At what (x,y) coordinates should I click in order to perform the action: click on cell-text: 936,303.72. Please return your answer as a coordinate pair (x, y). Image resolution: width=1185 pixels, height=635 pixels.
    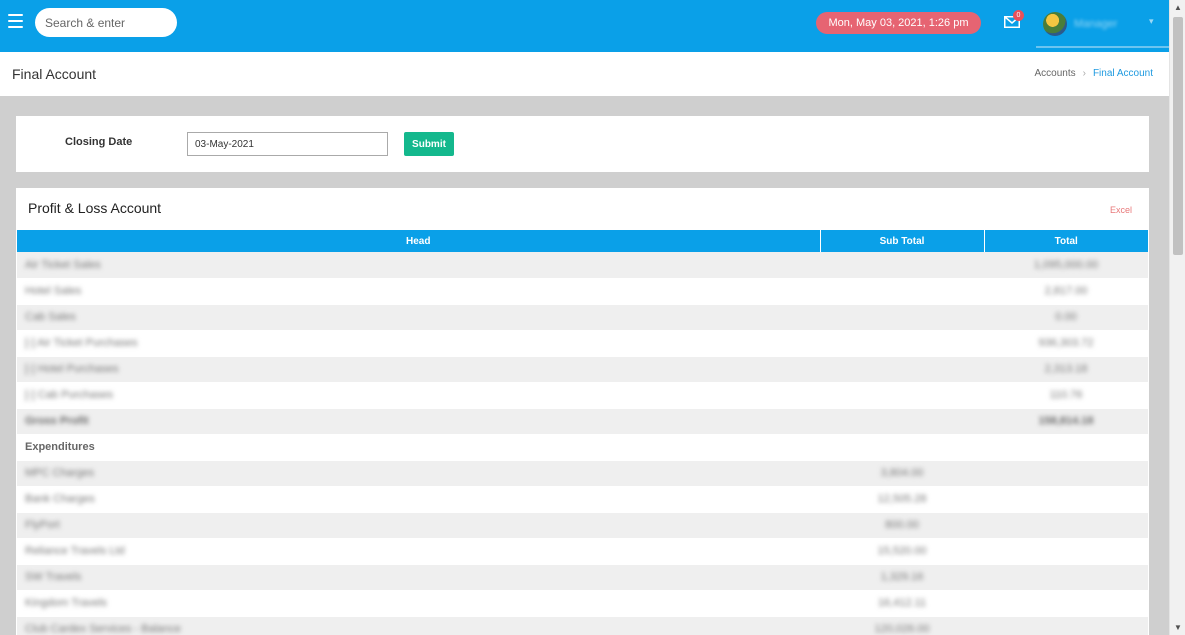
    Looking at the image, I should click on (1066, 343).